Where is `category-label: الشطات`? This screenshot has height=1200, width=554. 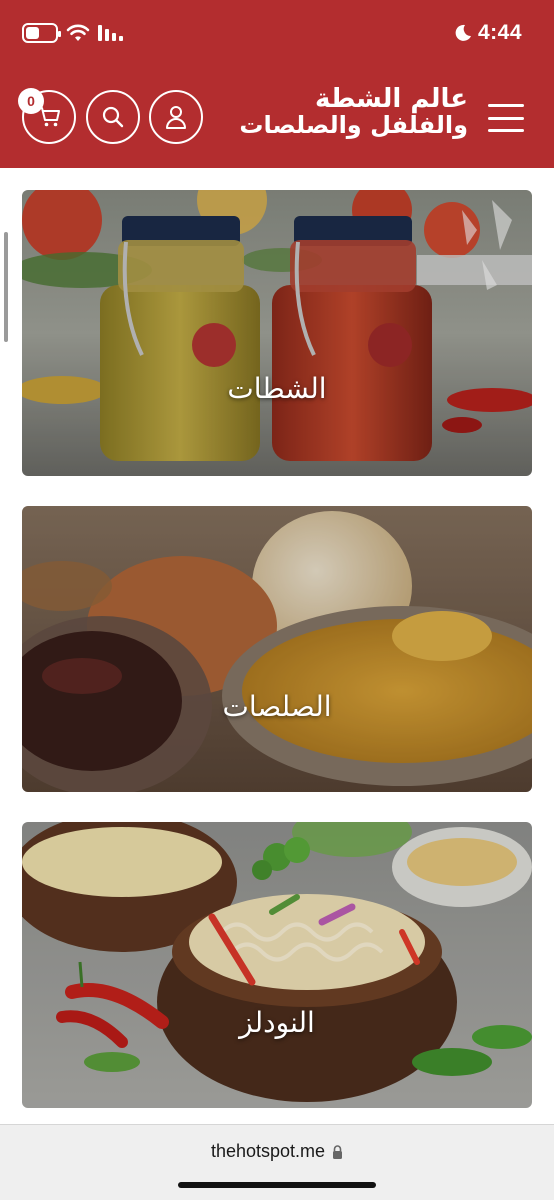
category-label: الشطات is located at coordinates (277, 388).